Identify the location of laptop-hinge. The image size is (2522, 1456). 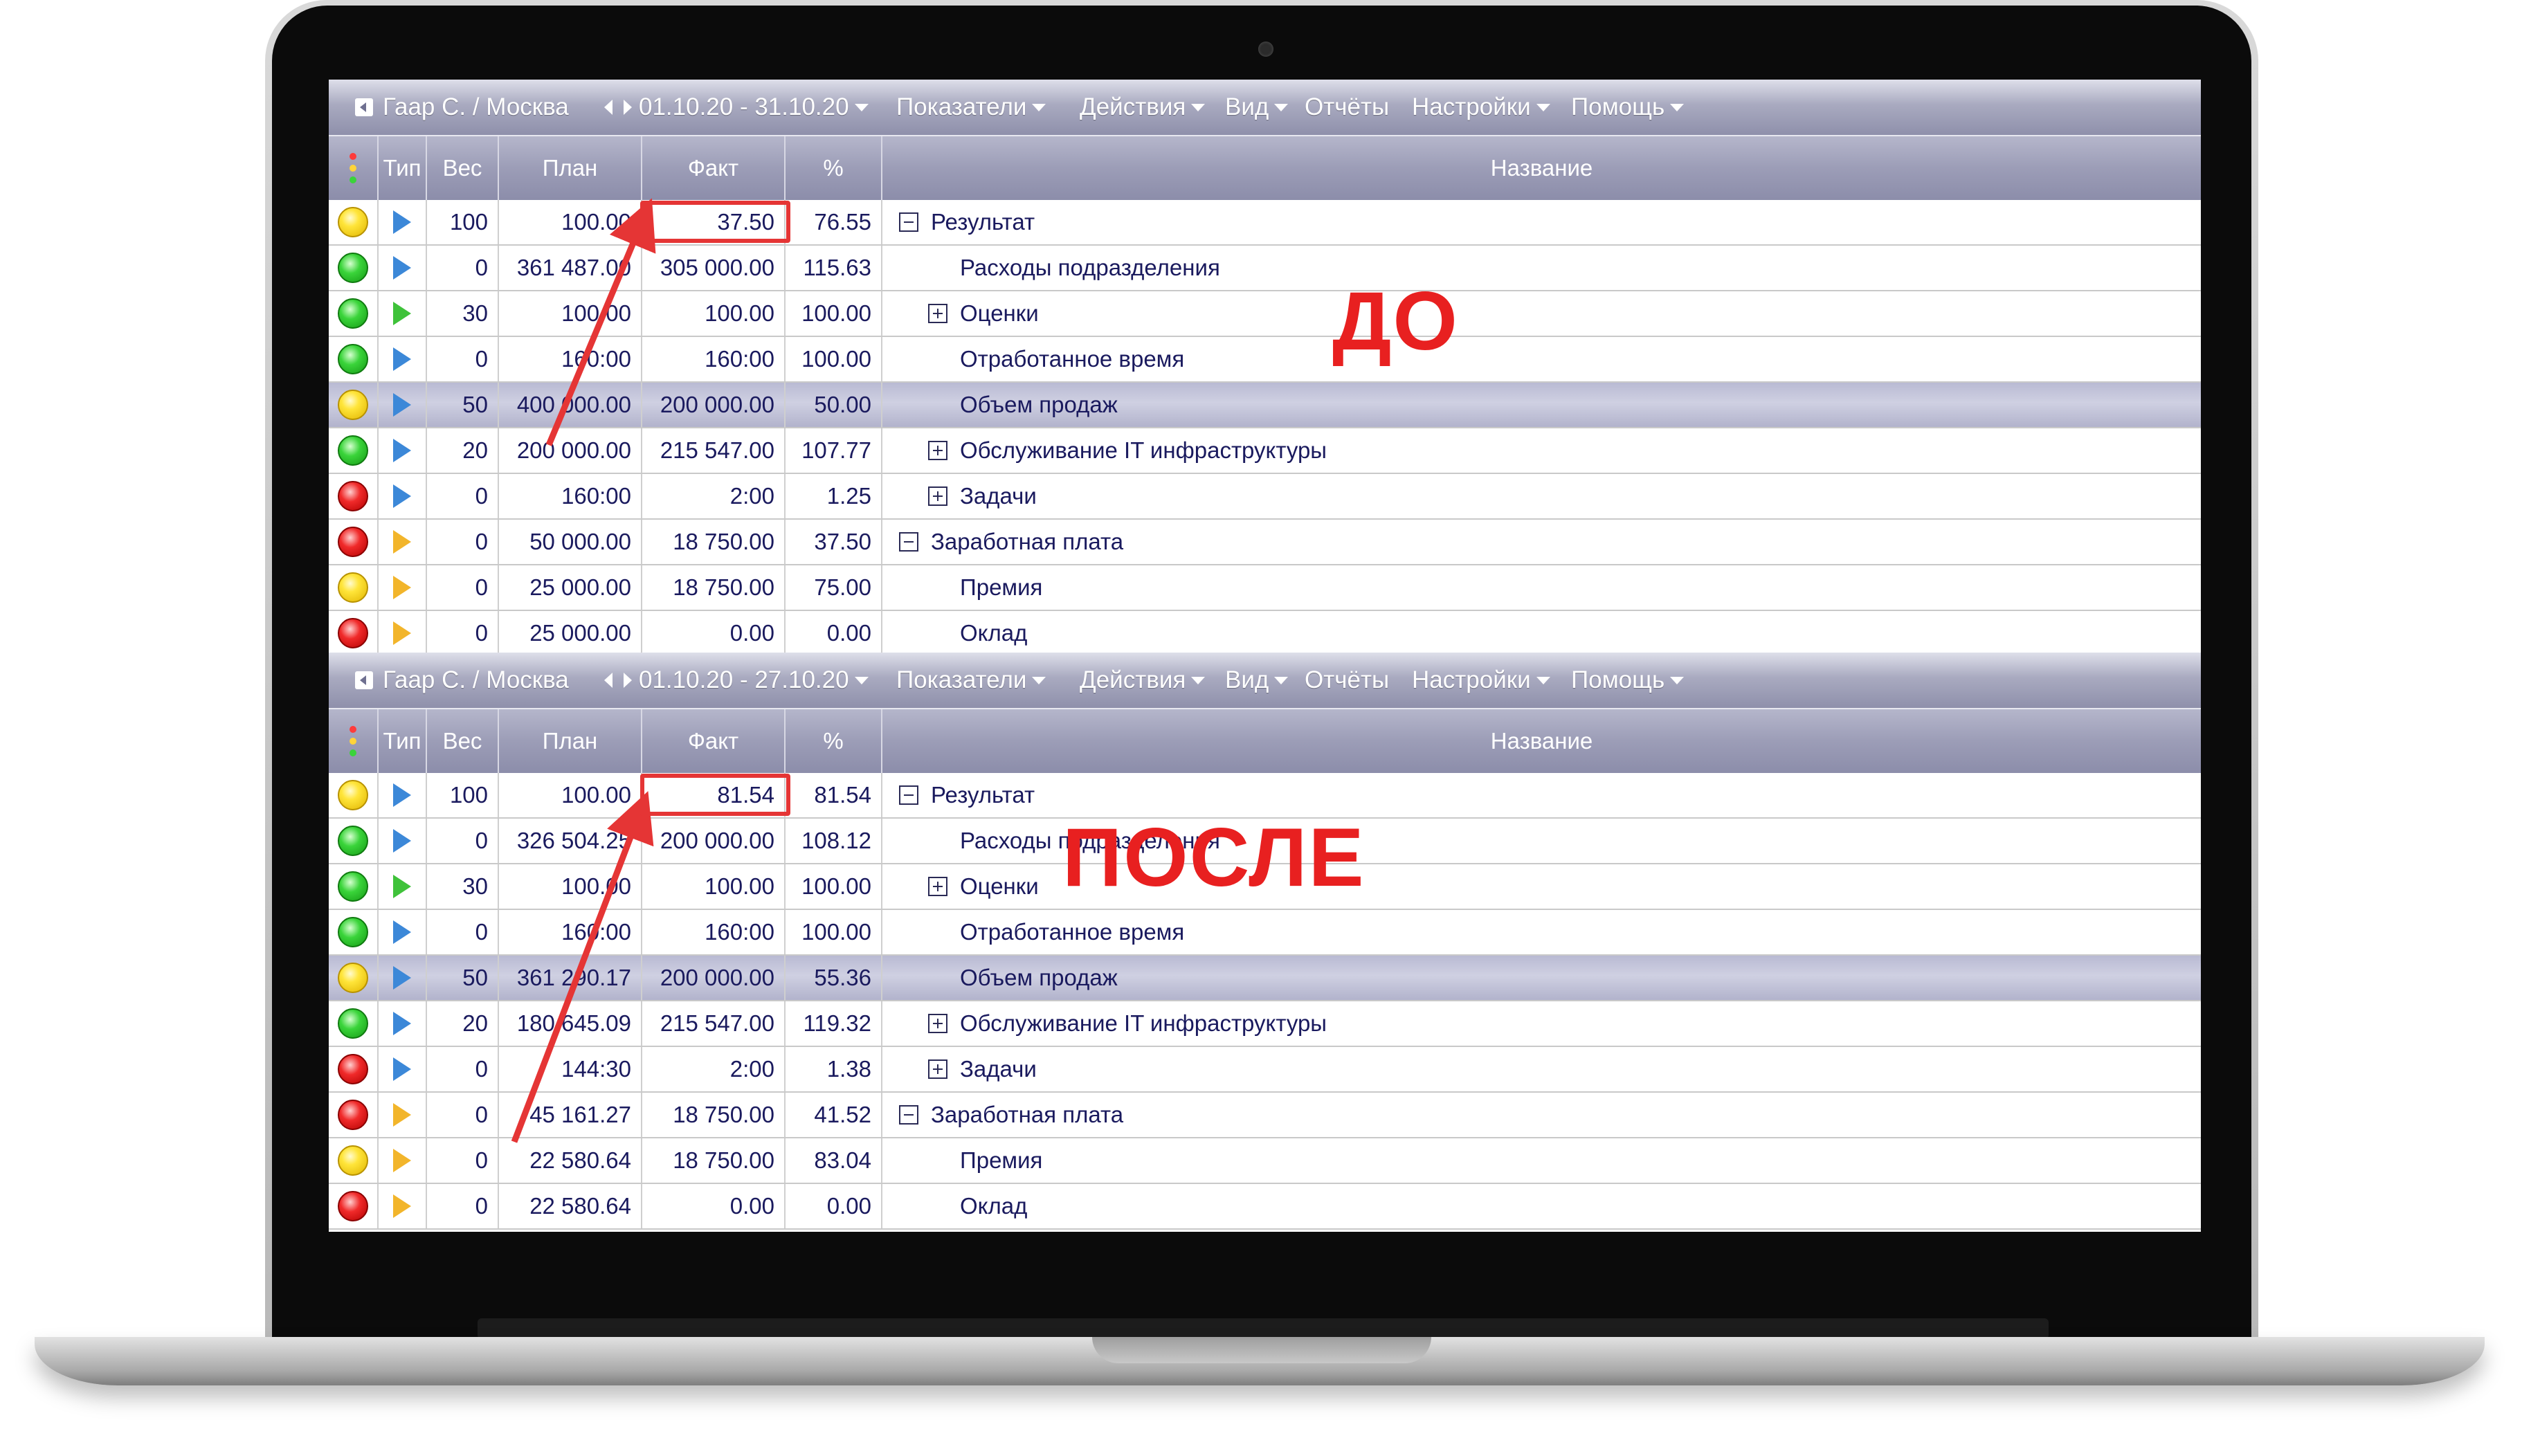
(1263, 1328).